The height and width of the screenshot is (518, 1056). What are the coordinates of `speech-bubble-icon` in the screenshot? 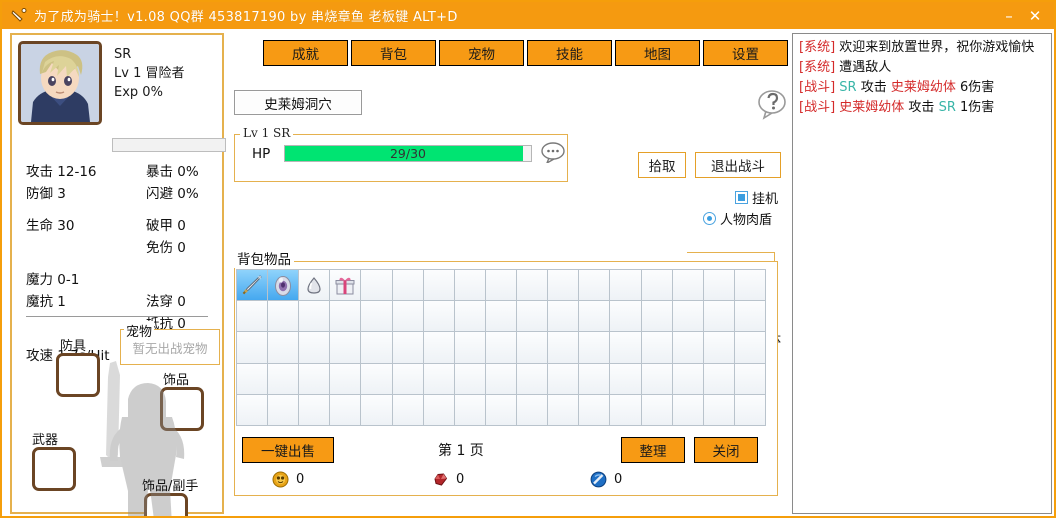 It's located at (553, 152).